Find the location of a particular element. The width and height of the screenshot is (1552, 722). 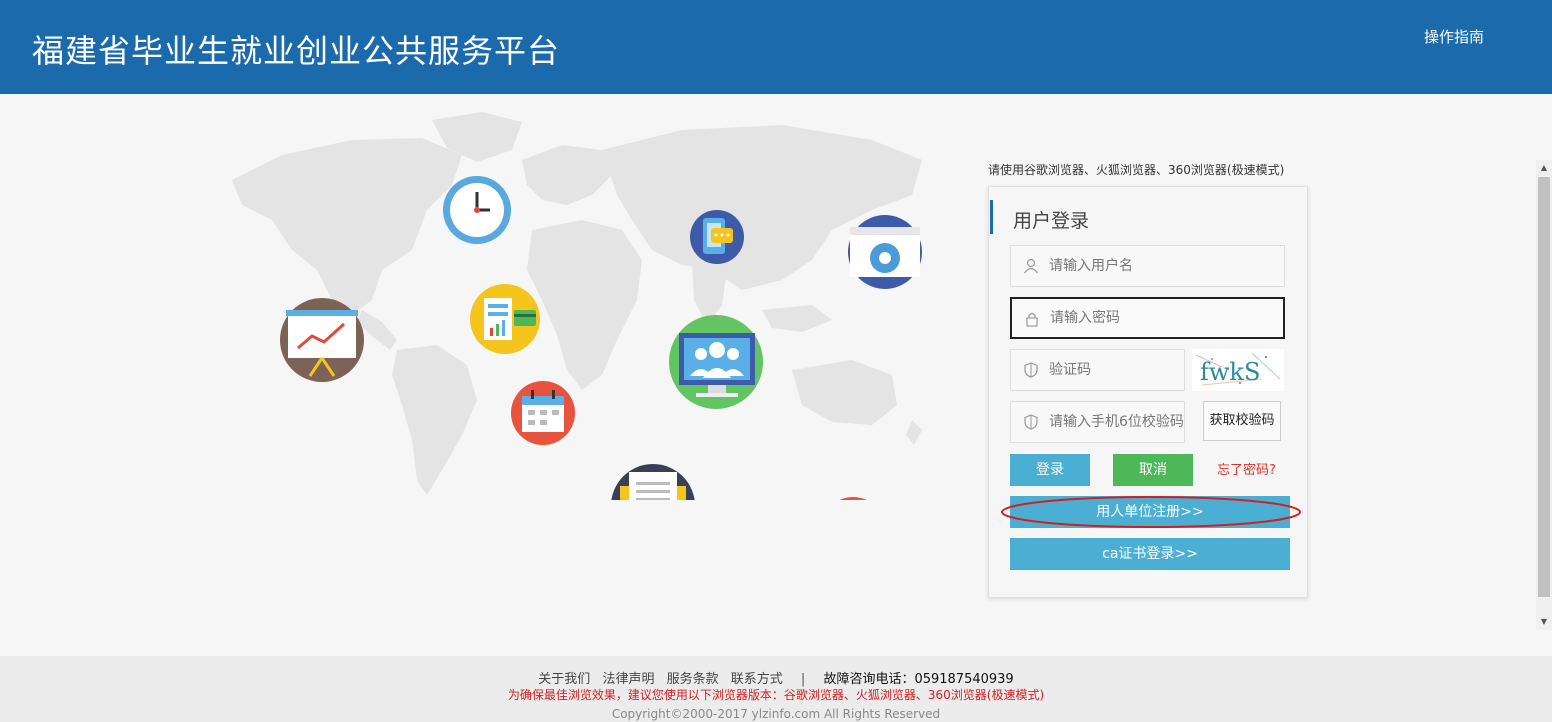

scrollbar-thumb is located at coordinates (1544, 387).